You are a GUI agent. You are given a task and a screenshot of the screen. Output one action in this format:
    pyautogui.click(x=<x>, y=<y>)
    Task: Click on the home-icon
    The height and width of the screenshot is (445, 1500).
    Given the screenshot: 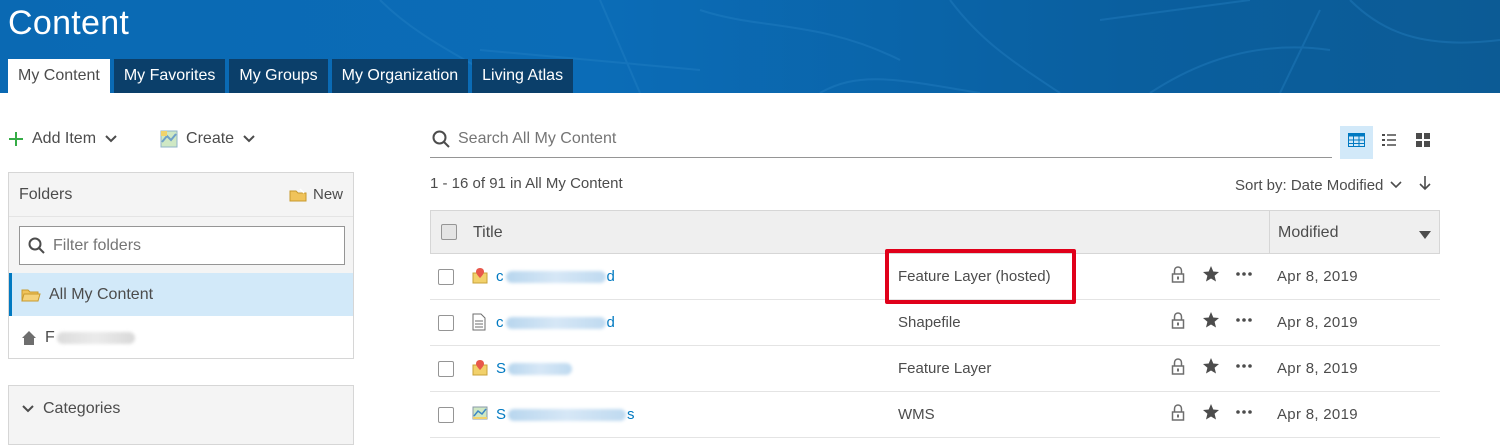 What is the action you would take?
    pyautogui.click(x=29, y=338)
    